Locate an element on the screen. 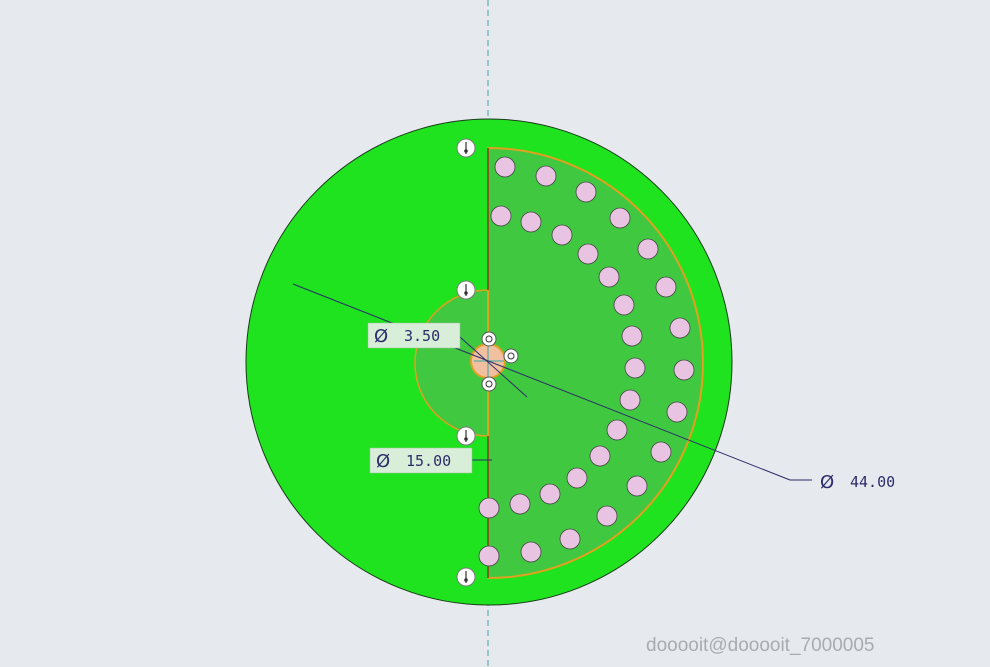 This screenshot has width=990, height=667. dim-label-44: Ø 44.00 is located at coordinates (857, 482).